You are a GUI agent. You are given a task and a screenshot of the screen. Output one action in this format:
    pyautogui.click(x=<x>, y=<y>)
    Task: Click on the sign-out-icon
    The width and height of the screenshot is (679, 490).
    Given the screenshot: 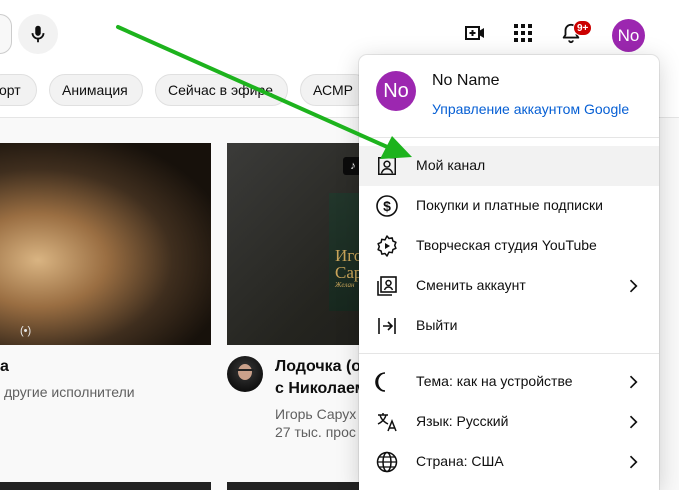 What is the action you would take?
    pyautogui.click(x=387, y=326)
    